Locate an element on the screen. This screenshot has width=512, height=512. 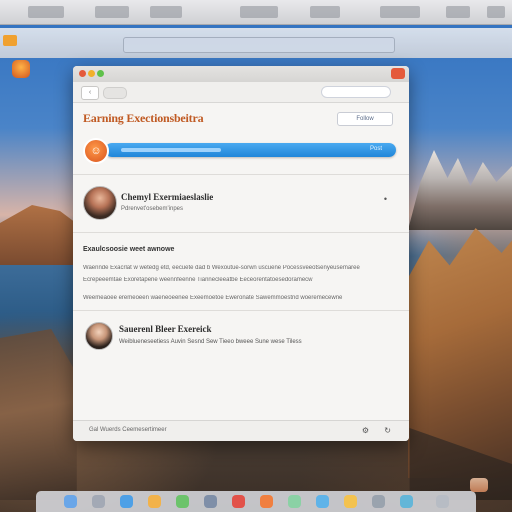
close-tab-icon is located at coordinates (398, 73).